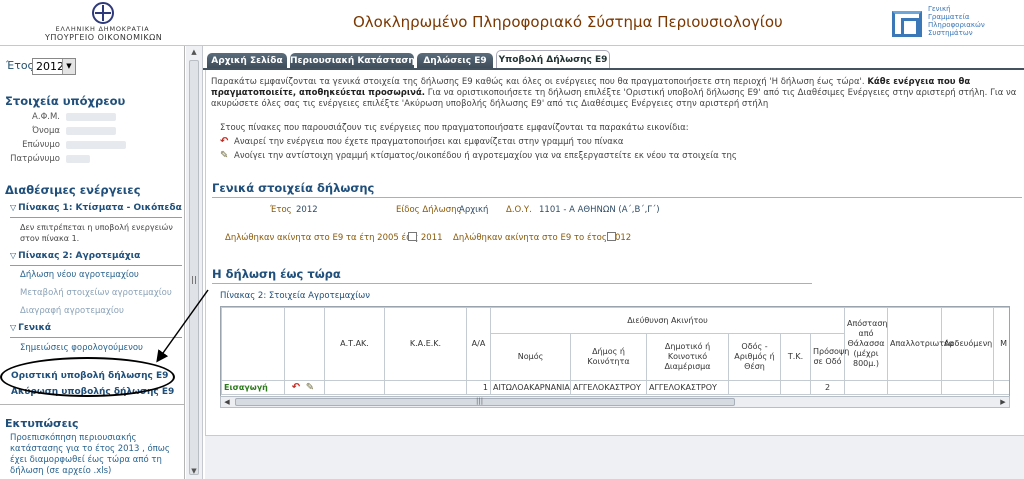  What do you see at coordinates (46, 117) in the screenshot?
I see `afm-label: Α.Φ.Μ.` at bounding box center [46, 117].